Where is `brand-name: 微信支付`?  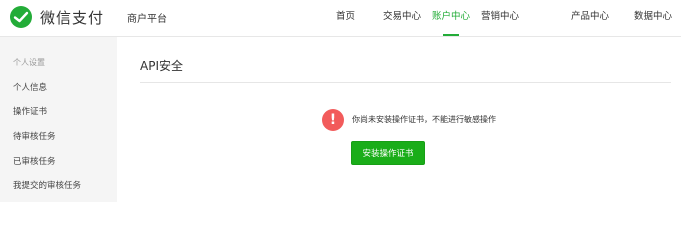
brand-name: 微信支付 is located at coordinates (72, 17).